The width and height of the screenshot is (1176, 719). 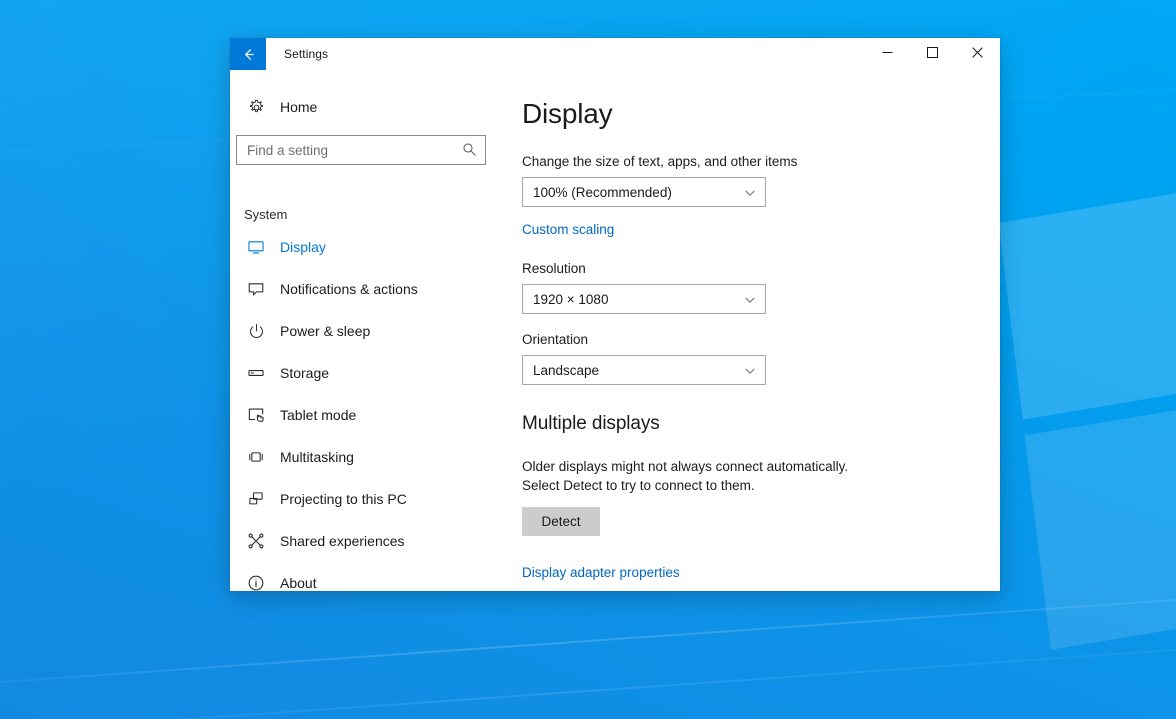 I want to click on title-bar: Settings, so click(x=615, y=54).